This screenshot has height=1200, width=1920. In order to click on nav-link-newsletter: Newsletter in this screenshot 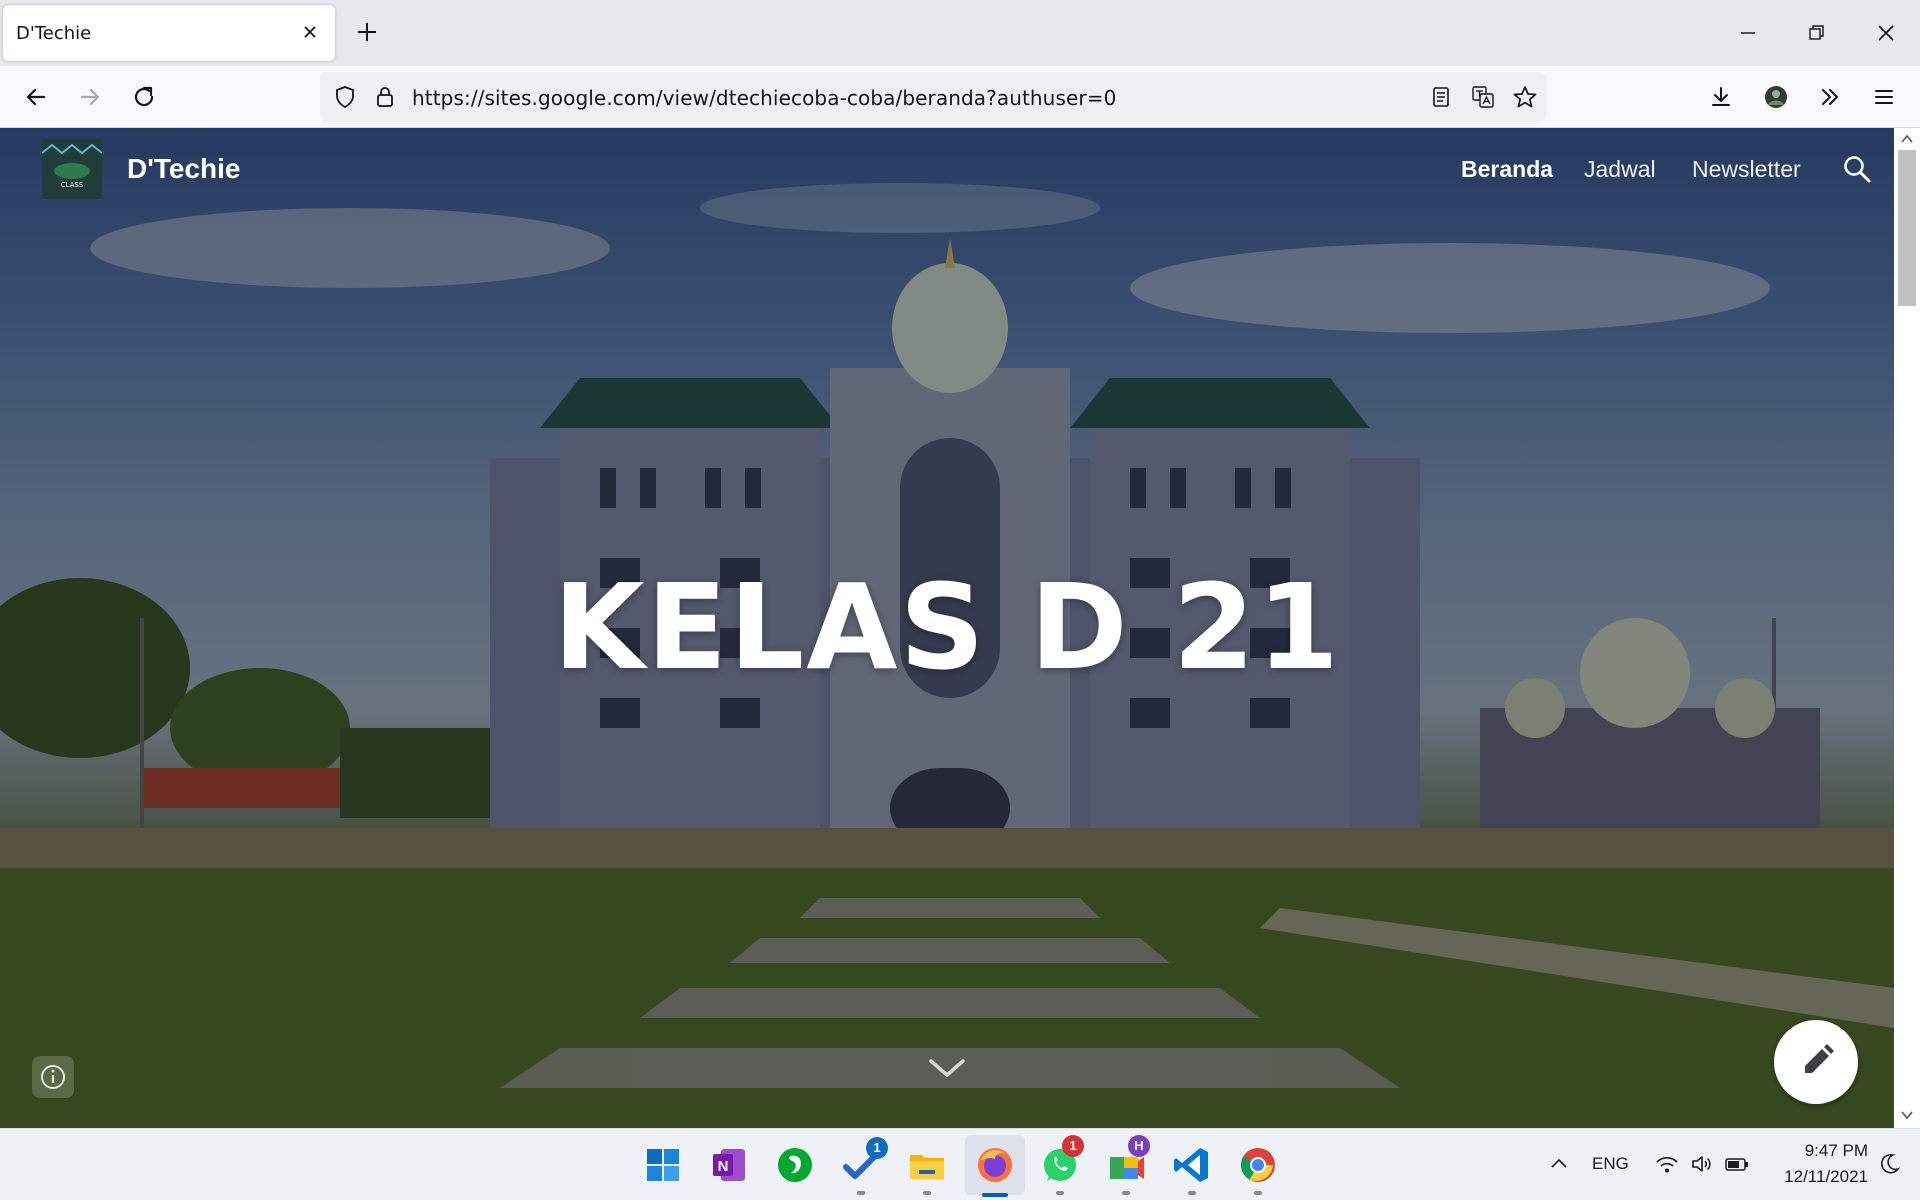, I will do `click(1746, 169)`.